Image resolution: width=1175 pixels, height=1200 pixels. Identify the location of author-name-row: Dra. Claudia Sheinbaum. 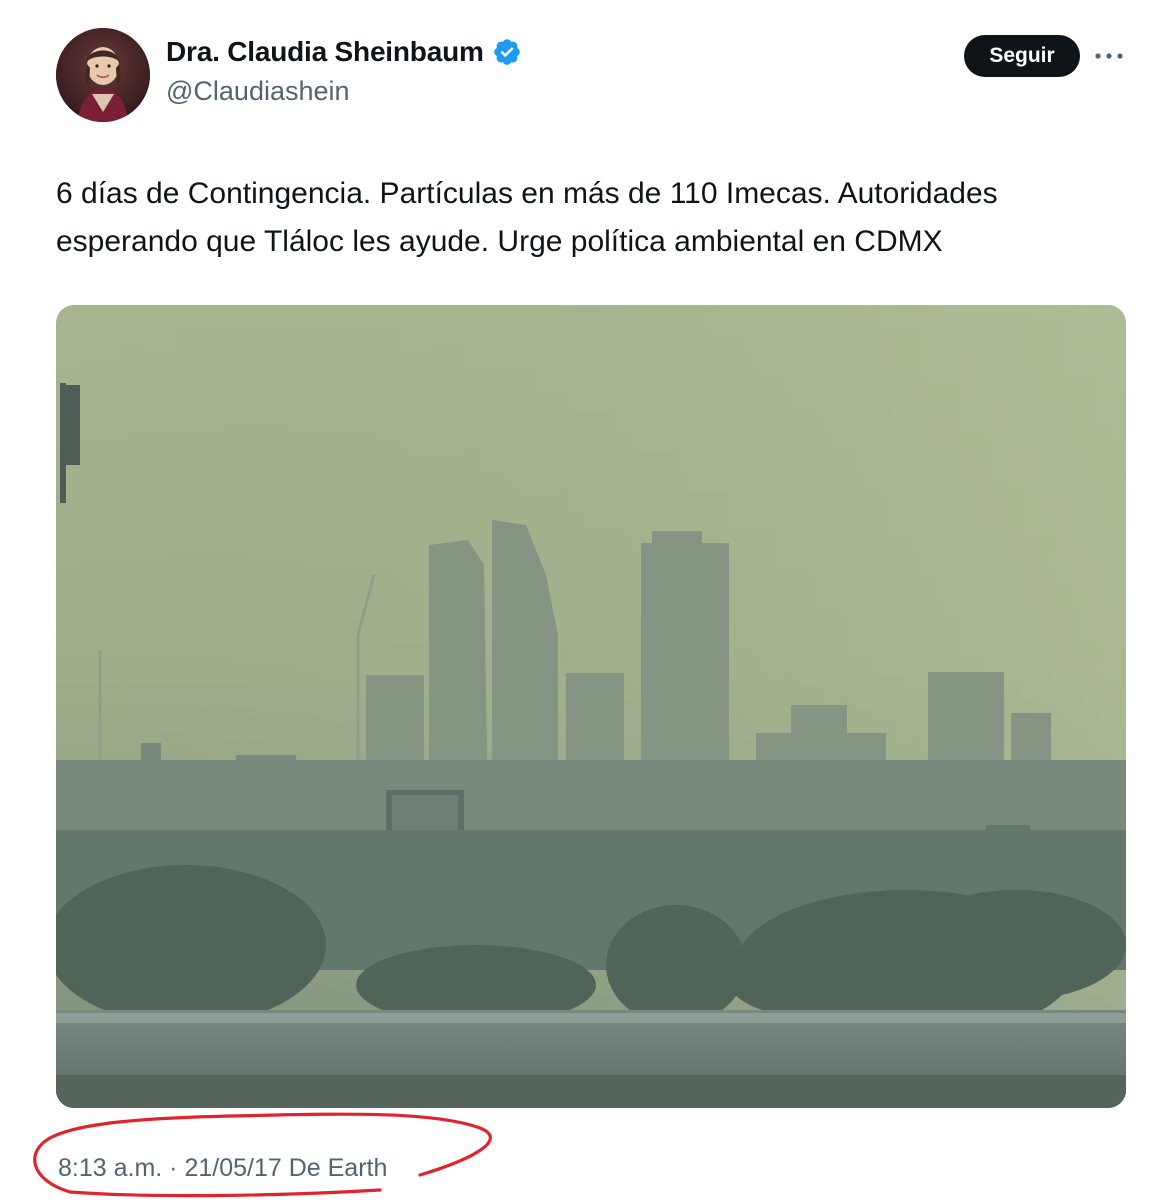
(344, 52).